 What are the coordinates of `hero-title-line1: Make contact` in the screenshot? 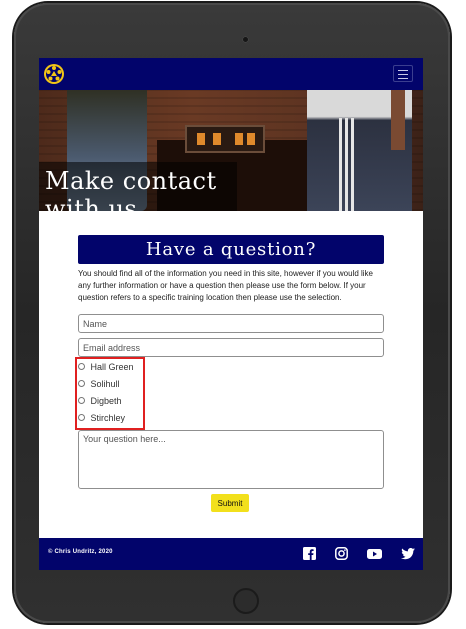 It's located at (131, 181).